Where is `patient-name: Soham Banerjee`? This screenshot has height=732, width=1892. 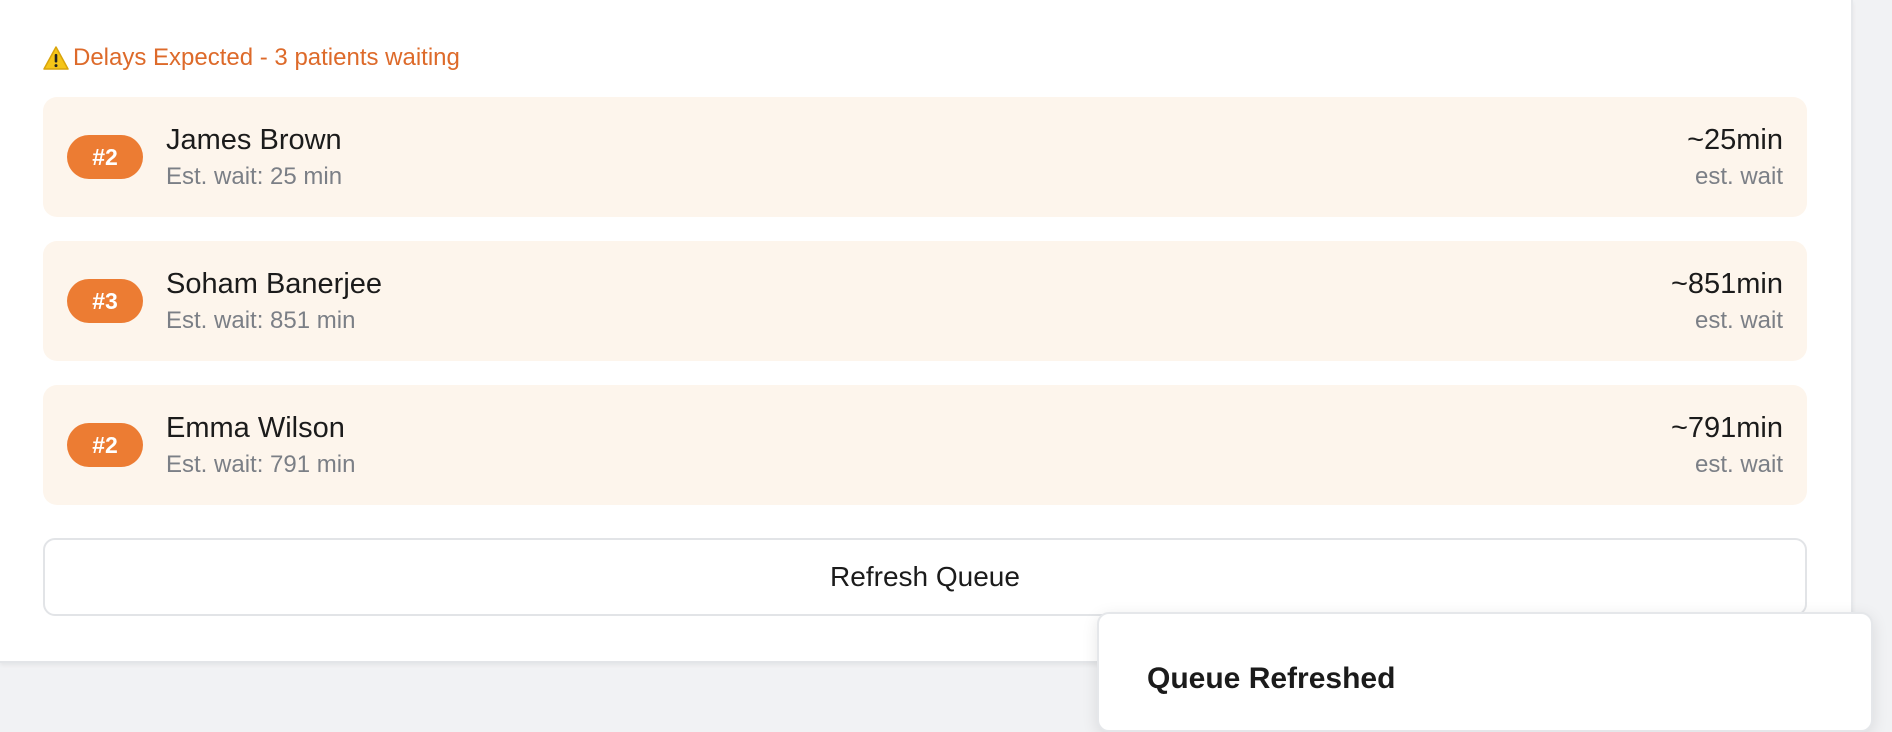 patient-name: Soham Banerjee is located at coordinates (274, 284).